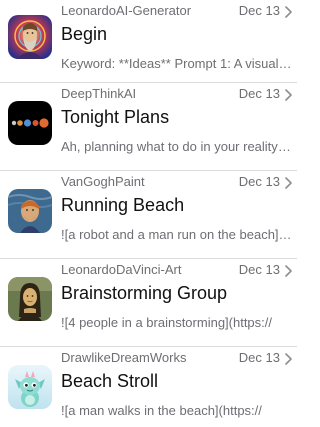 The image size is (320, 427). I want to click on message-title: Running Beach, so click(123, 205).